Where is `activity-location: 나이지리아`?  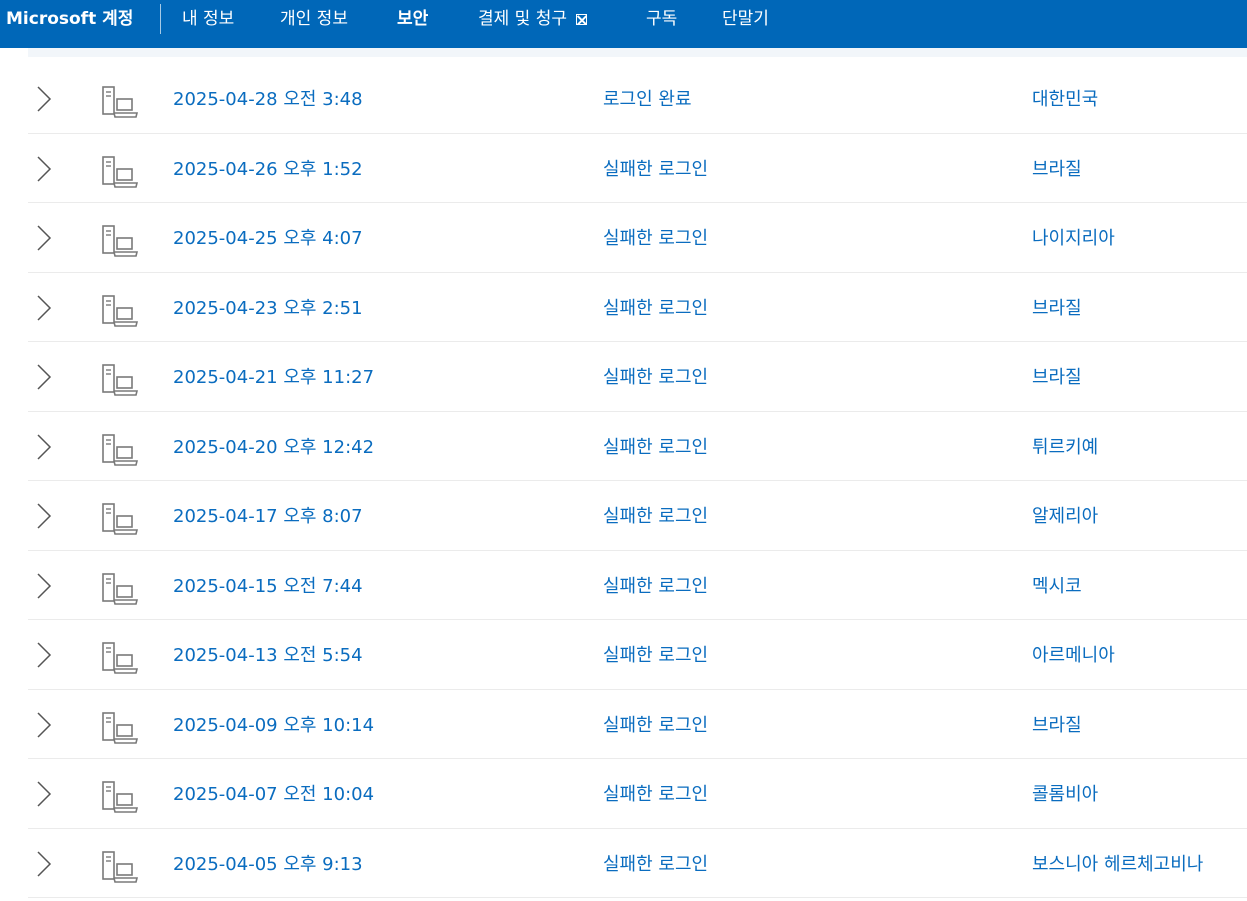 activity-location: 나이지리아 is located at coordinates (1073, 238).